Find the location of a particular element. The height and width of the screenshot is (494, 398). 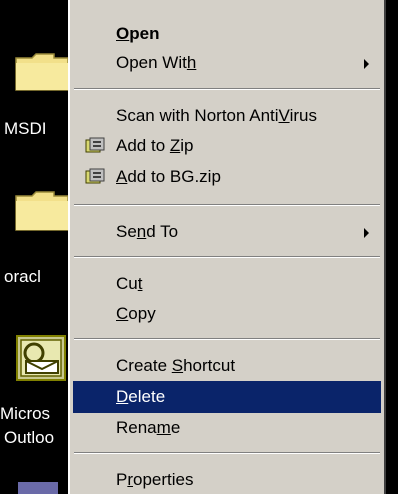

label-part: hortcut is located at coordinates (209, 365).